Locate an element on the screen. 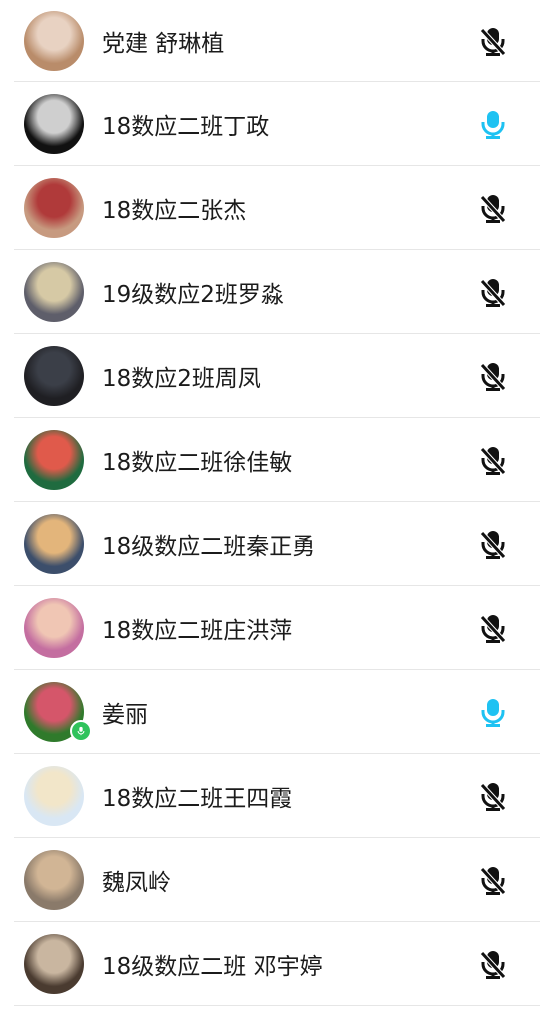 This screenshot has height=1016, width=540. member-name: 19级数应2班罗淼 is located at coordinates (193, 294).